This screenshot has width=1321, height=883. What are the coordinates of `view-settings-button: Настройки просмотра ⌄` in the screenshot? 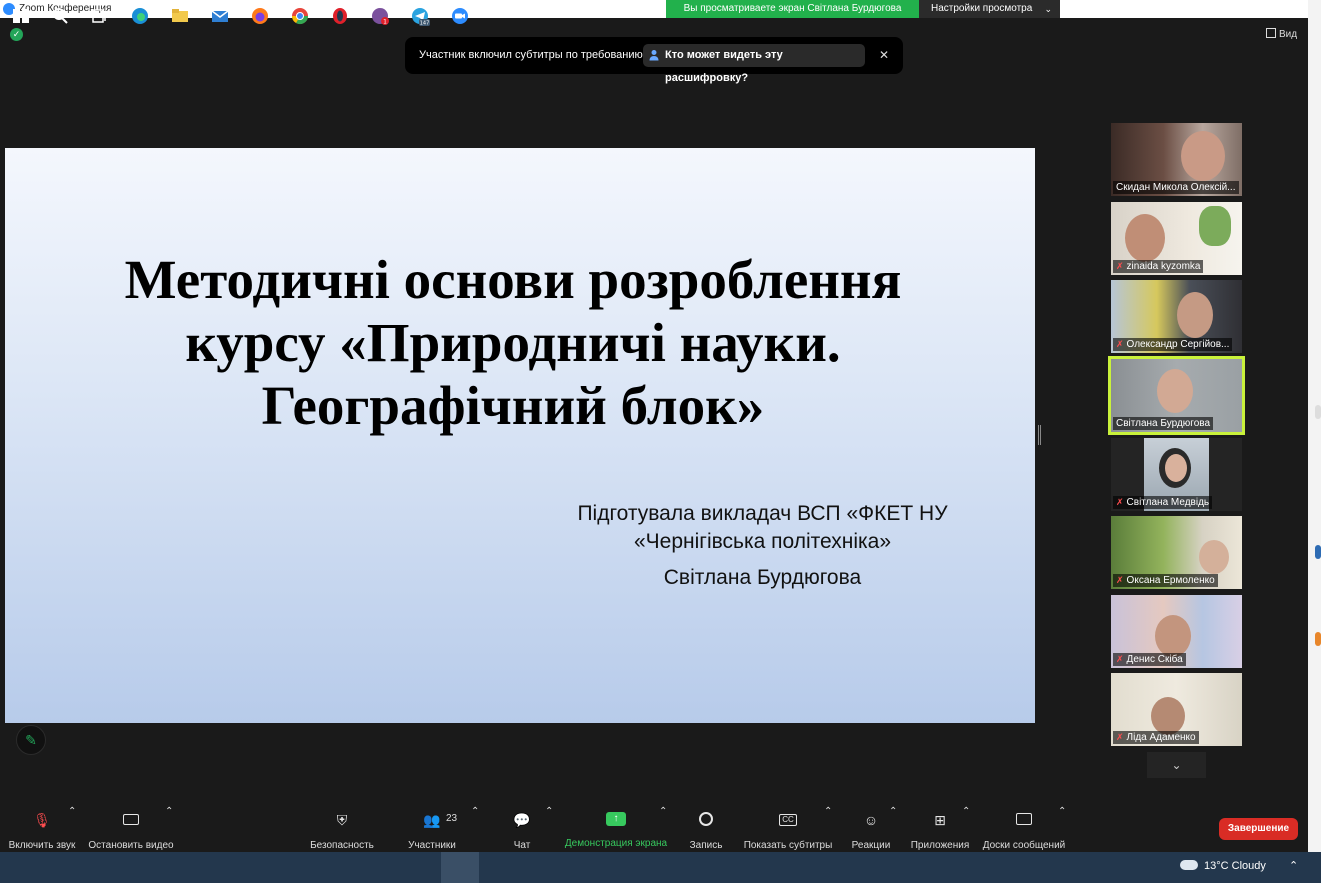 It's located at (989, 9).